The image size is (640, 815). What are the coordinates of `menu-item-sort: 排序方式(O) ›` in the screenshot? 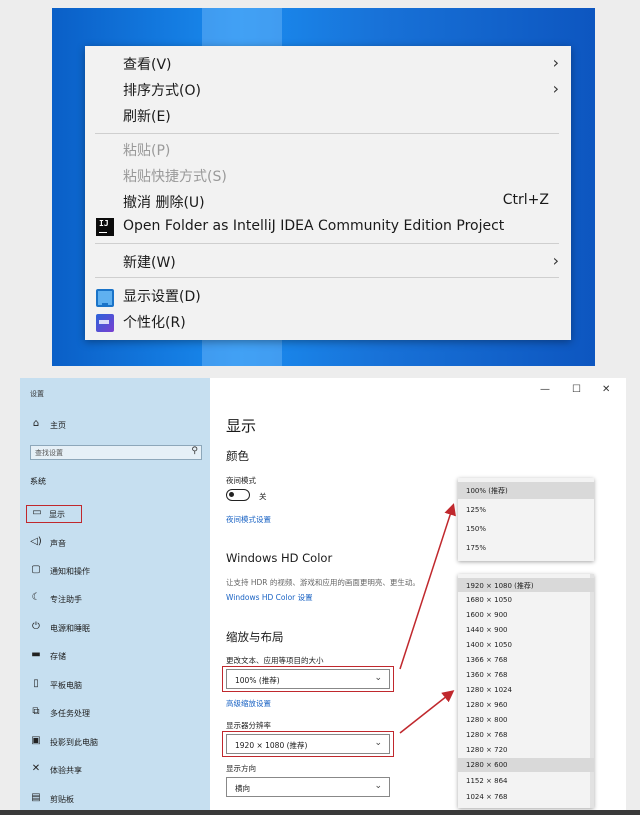 It's located at (328, 89).